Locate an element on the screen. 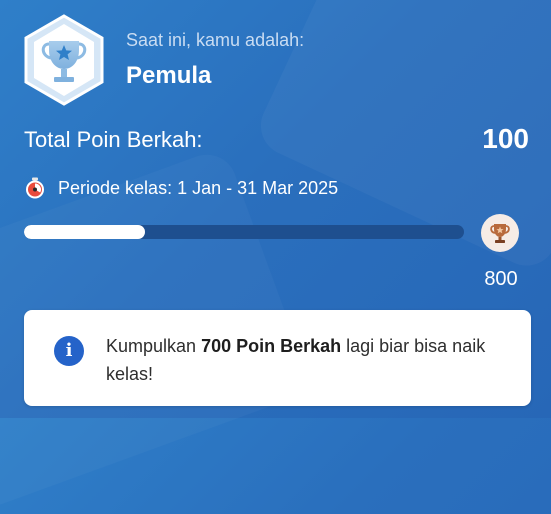 Image resolution: width=551 pixels, height=514 pixels. bronze-trophy-icon is located at coordinates (500, 233).